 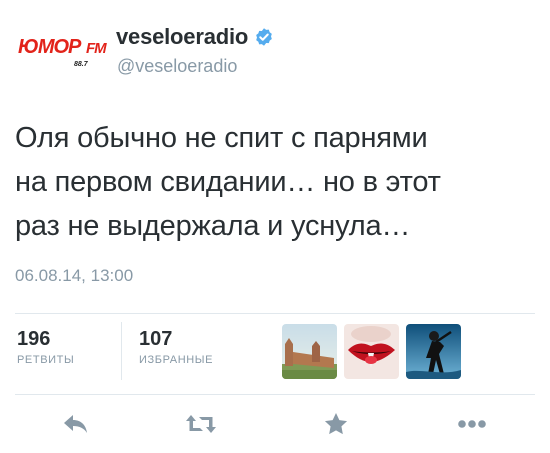 What do you see at coordinates (156, 339) in the screenshot?
I see `favorite-count: 107` at bounding box center [156, 339].